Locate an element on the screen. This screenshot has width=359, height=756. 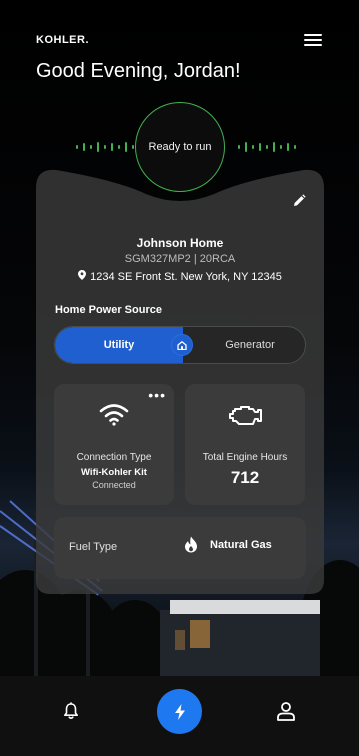
utility-label: Utility is located at coordinates (119, 345).